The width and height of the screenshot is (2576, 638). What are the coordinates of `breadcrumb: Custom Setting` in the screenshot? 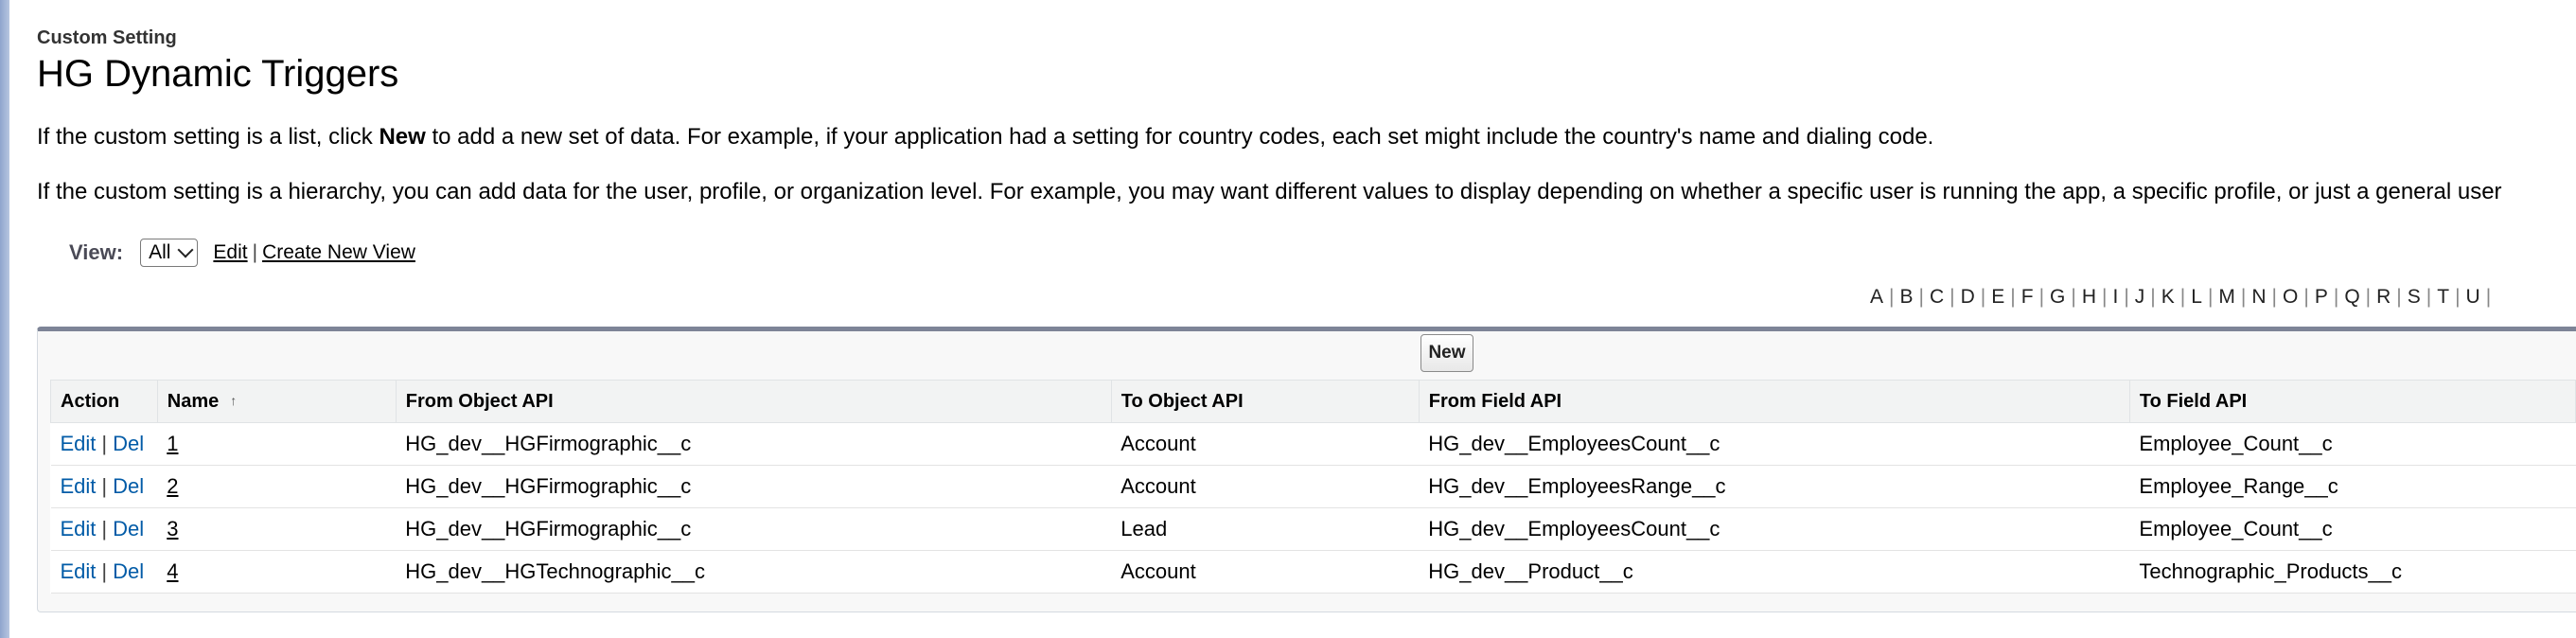 It's located at (107, 37).